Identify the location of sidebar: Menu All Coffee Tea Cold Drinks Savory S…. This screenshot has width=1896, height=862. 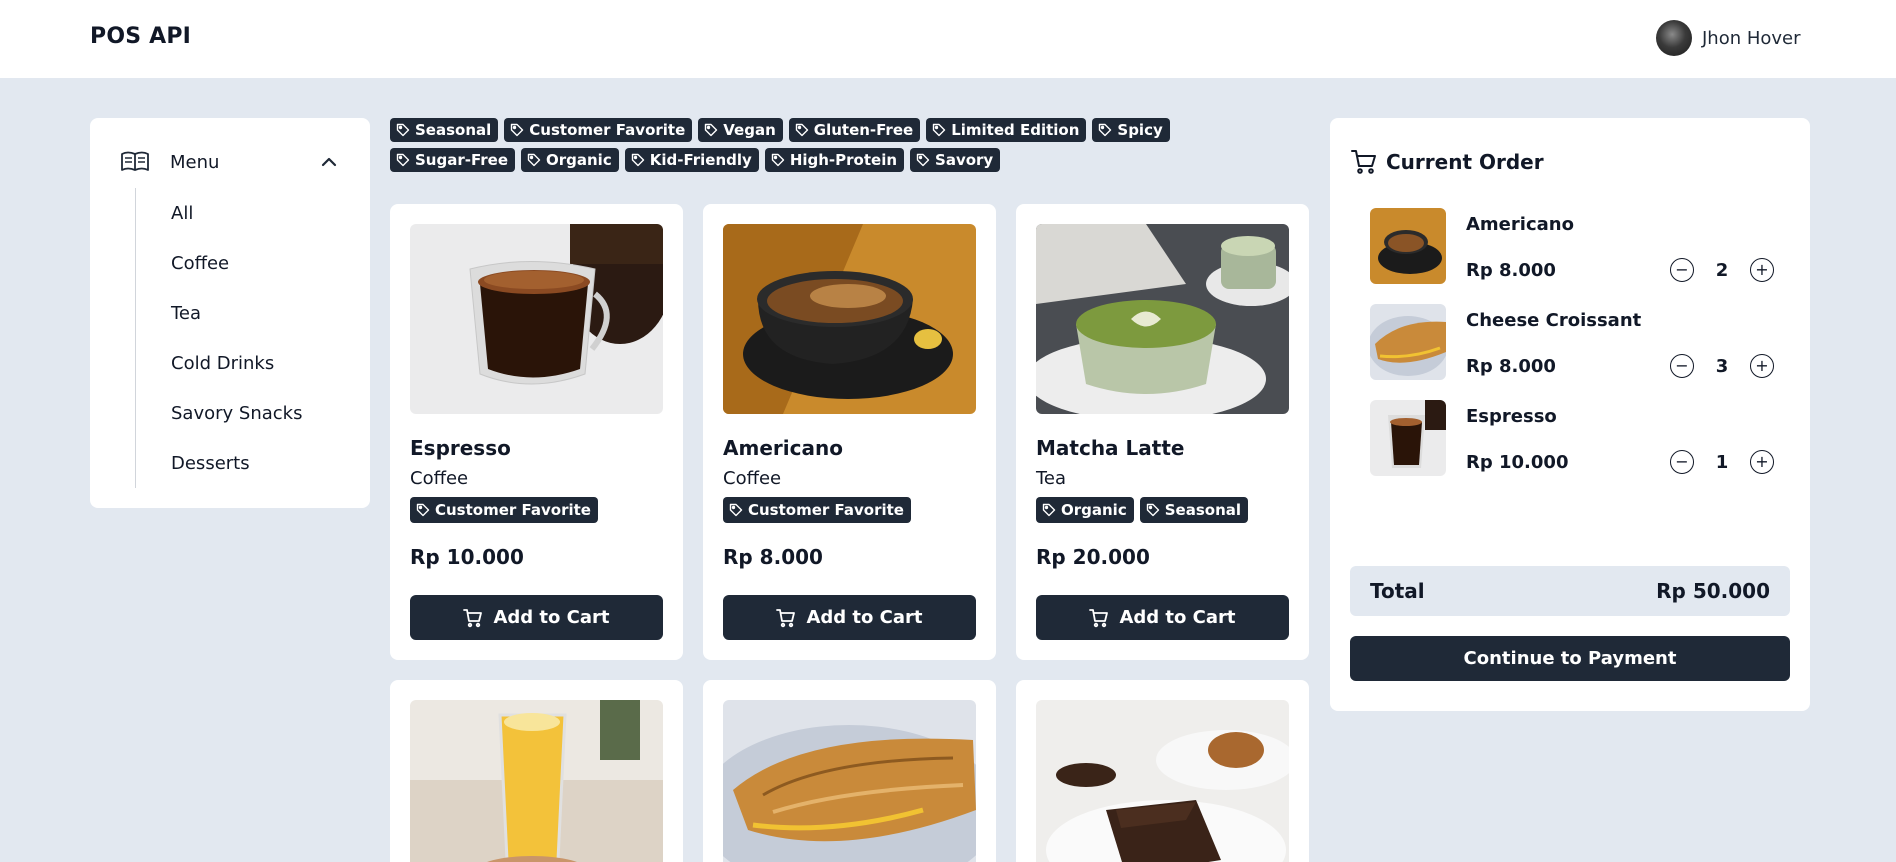
(230, 313).